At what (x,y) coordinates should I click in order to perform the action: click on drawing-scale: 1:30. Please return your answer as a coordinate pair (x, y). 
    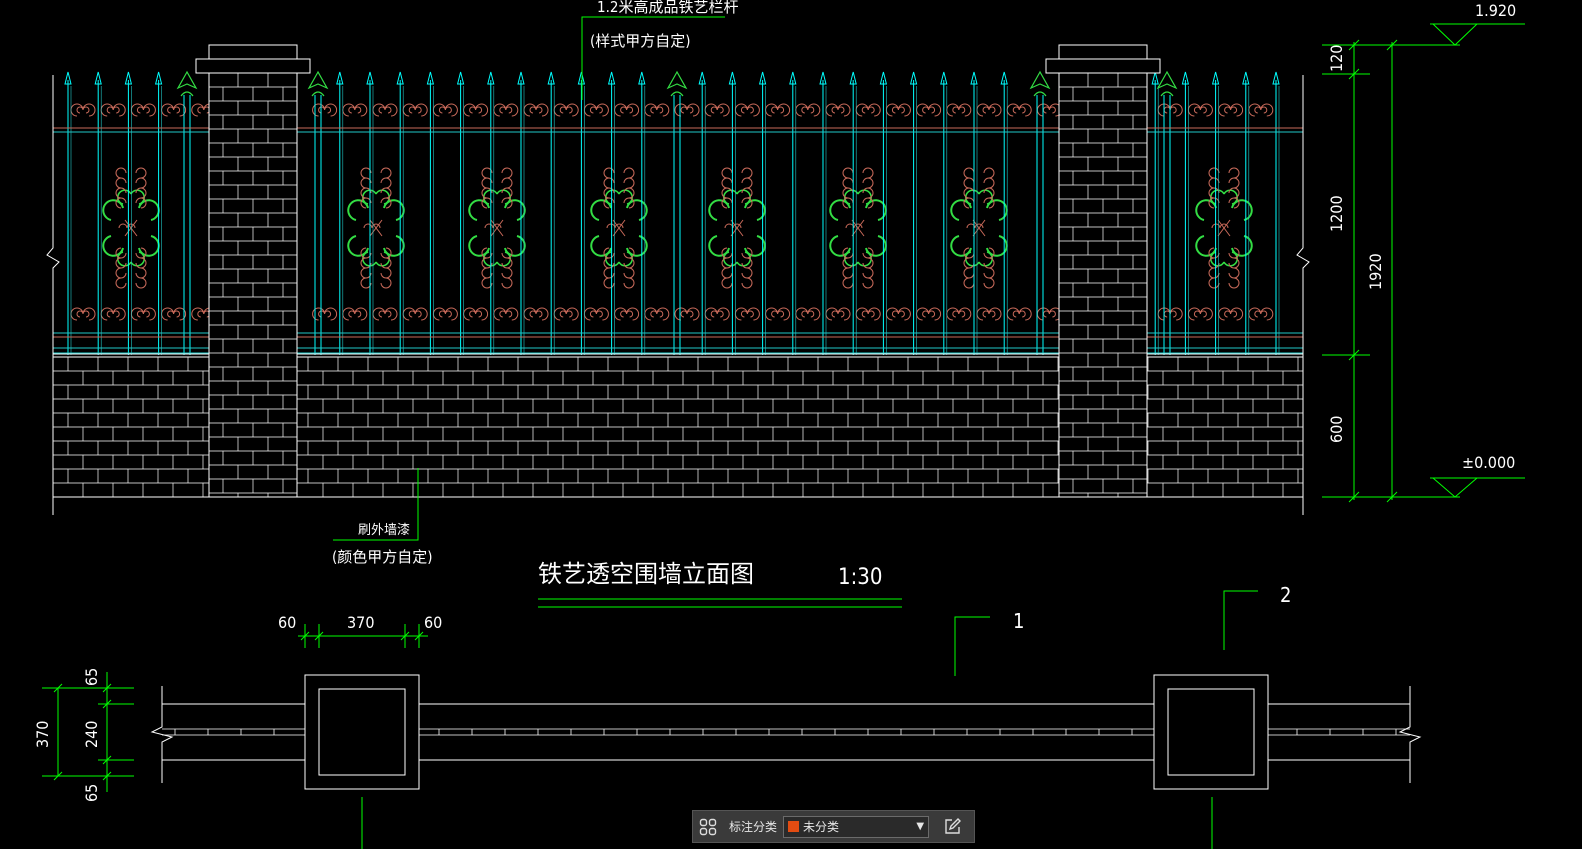
    Looking at the image, I should click on (860, 577).